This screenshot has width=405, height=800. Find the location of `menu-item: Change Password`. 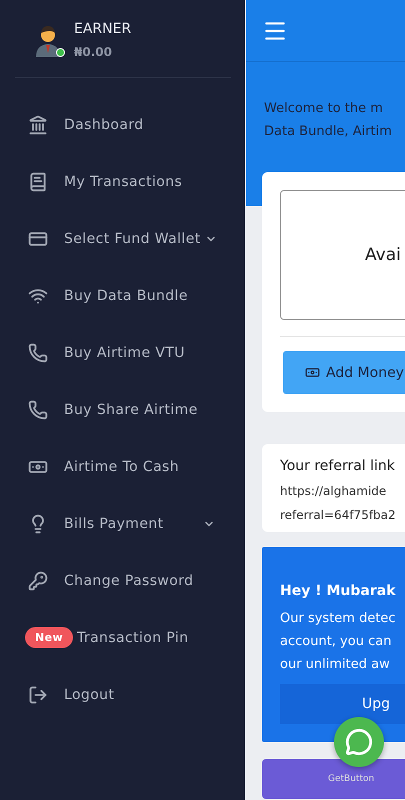

menu-item: Change Password is located at coordinates (122, 580).